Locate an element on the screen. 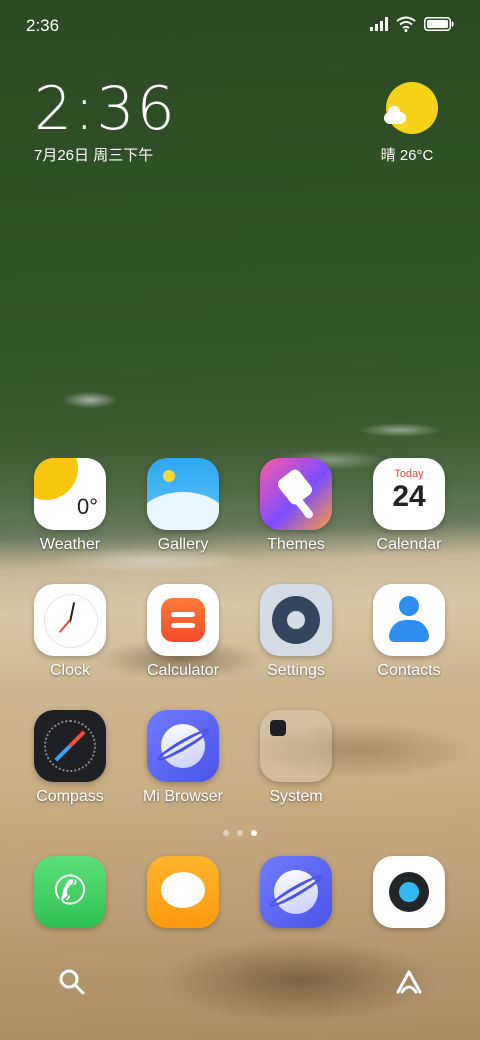 Image resolution: width=480 pixels, height=1040 pixels. phone-icon: ✆ is located at coordinates (70, 892).